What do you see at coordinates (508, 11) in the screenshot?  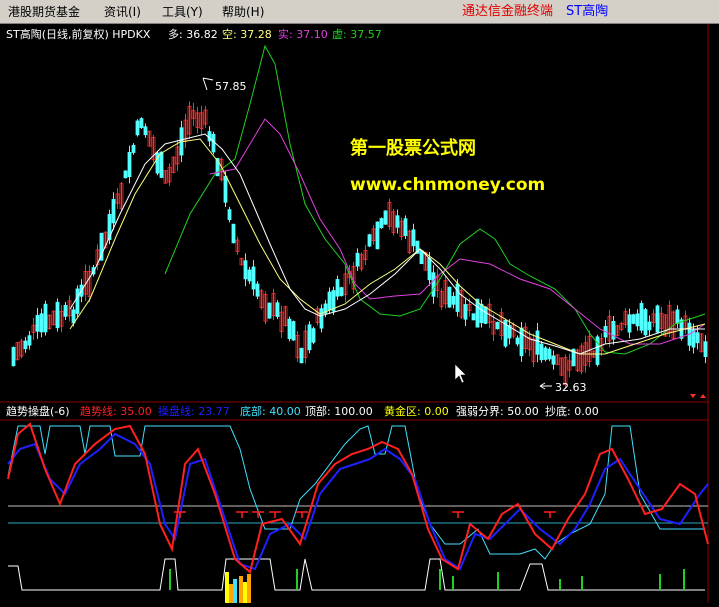 I see `app-brand-title: 通达信金融终端` at bounding box center [508, 11].